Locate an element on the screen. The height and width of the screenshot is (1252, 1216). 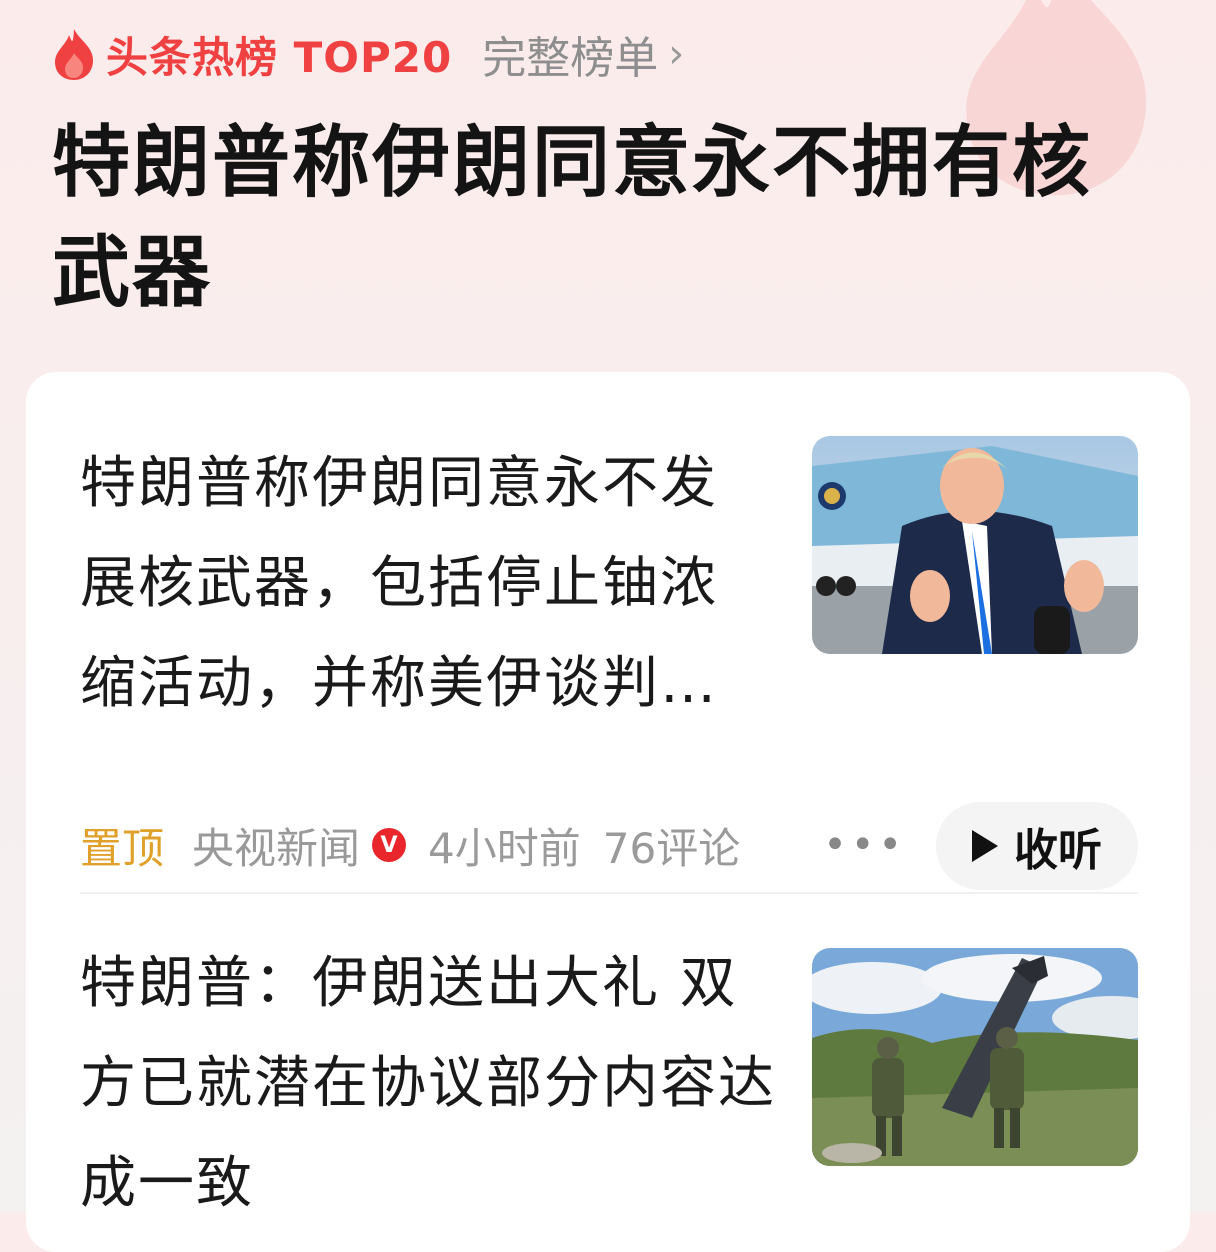
chevron-right-icon: › is located at coordinates (676, 54).